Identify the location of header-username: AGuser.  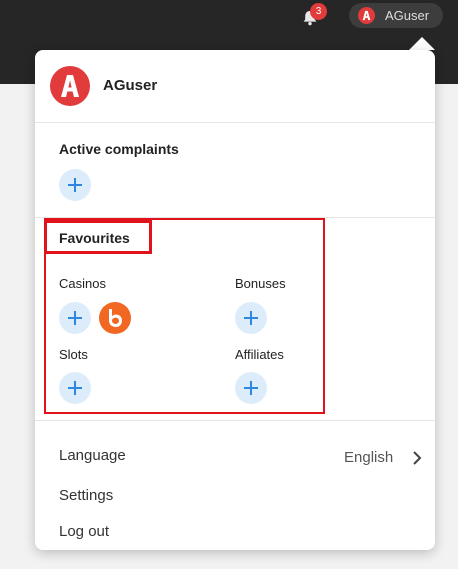
(407, 15).